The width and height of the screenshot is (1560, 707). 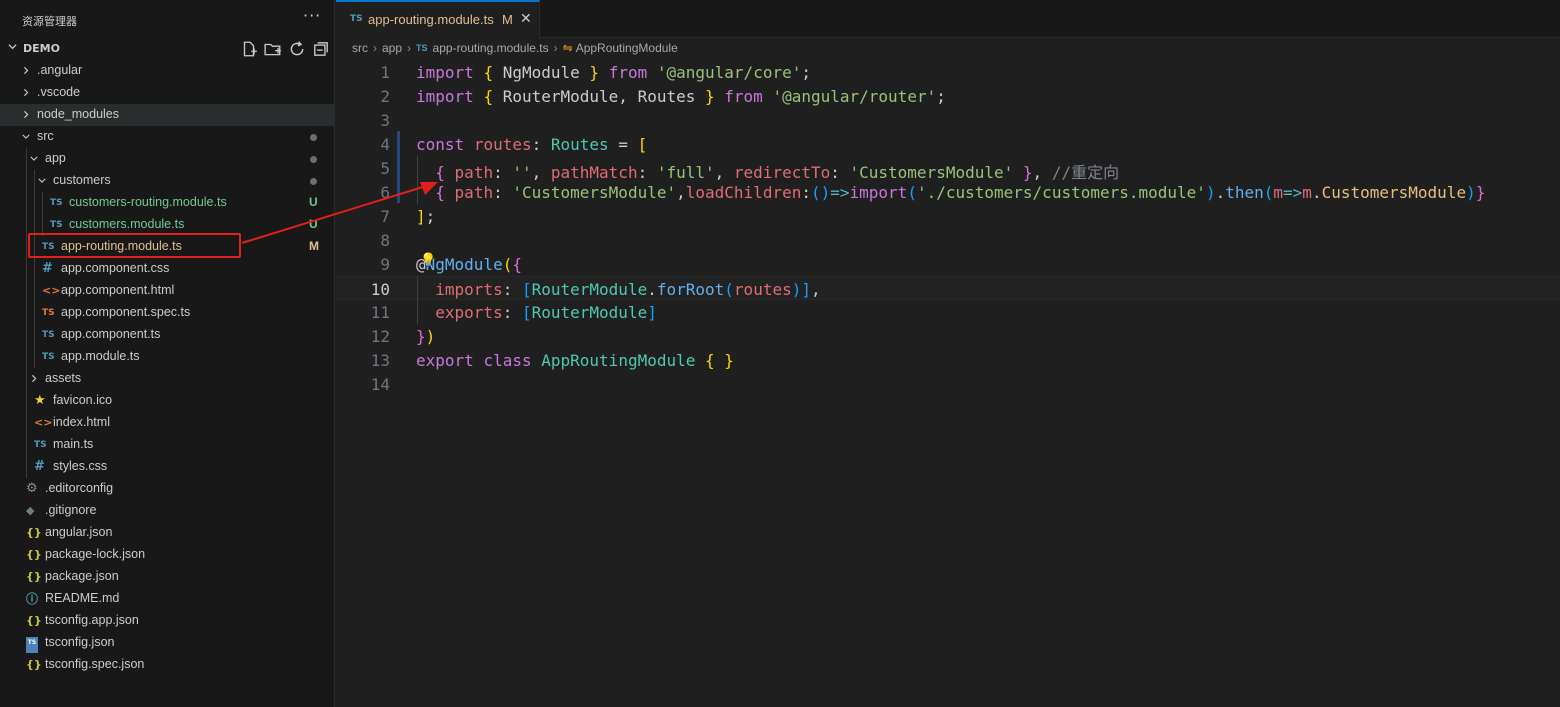 I want to click on lightbulb-icon: 💡, so click(x=428, y=260).